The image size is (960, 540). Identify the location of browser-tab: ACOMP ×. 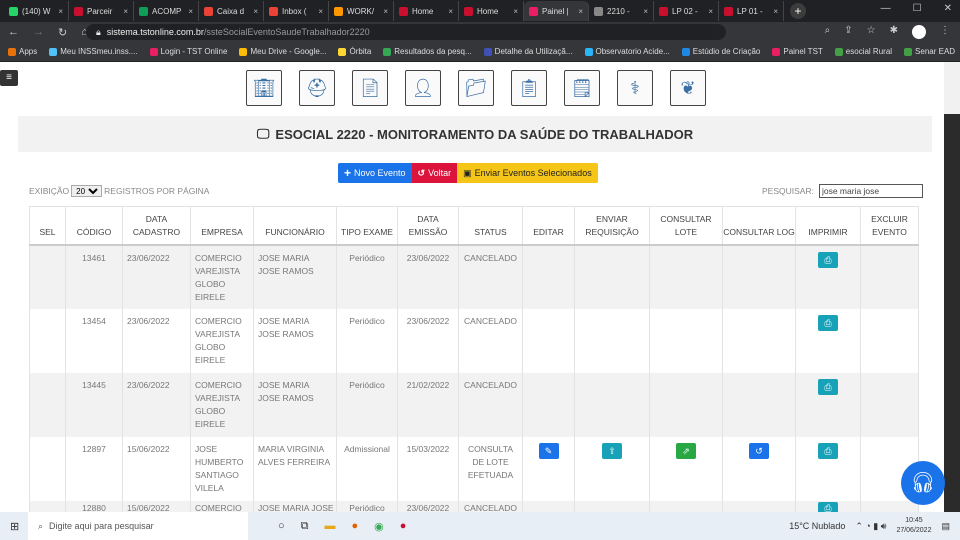
(166, 11).